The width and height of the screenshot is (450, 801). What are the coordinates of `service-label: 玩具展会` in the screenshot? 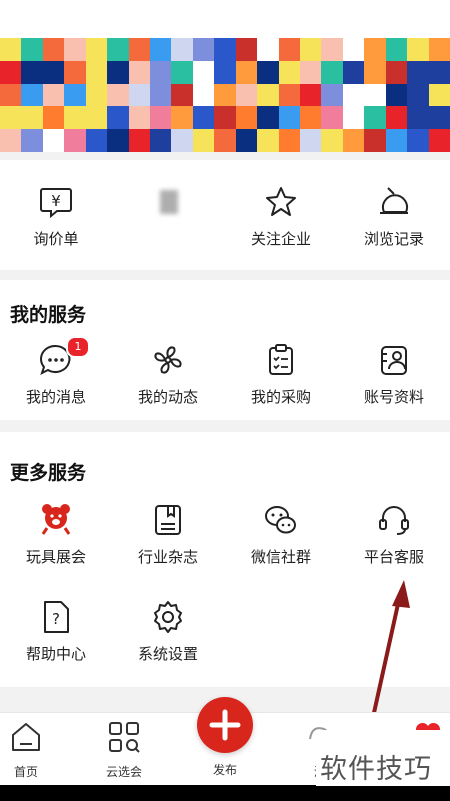 It's located at (55, 557).